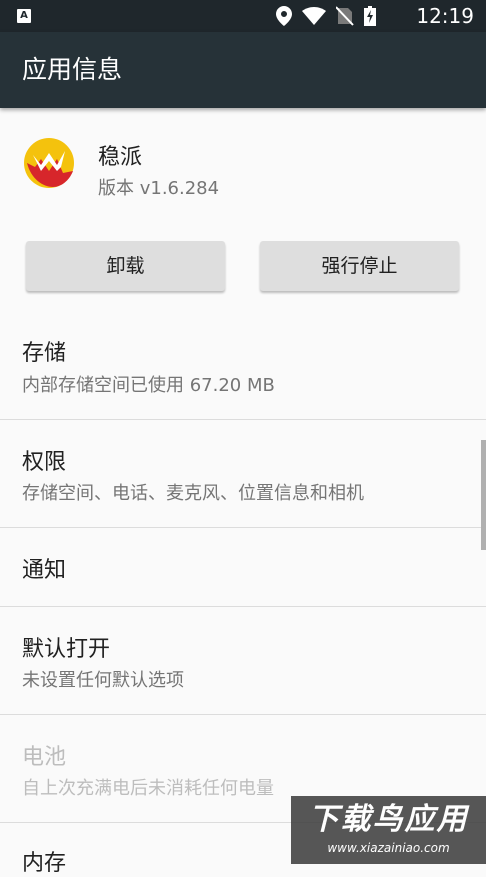 The height and width of the screenshot is (877, 486). What do you see at coordinates (243, 567) in the screenshot?
I see `settings-row-notifications: 通知` at bounding box center [243, 567].